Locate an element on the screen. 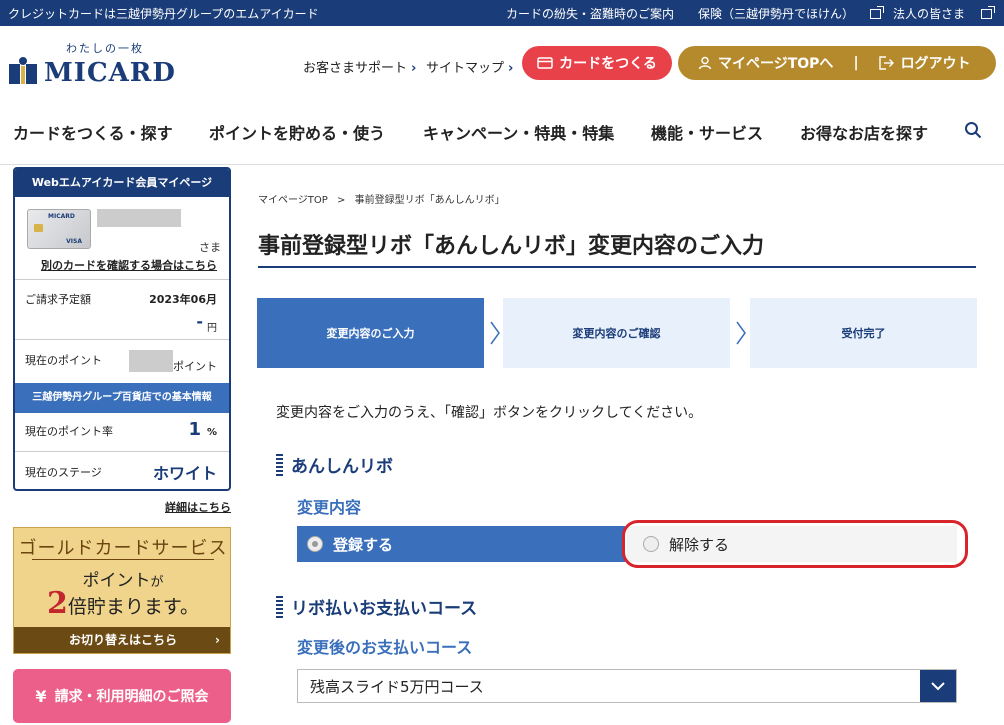  gold-banner-footer: お切り替えはこちら › is located at coordinates (122, 640).